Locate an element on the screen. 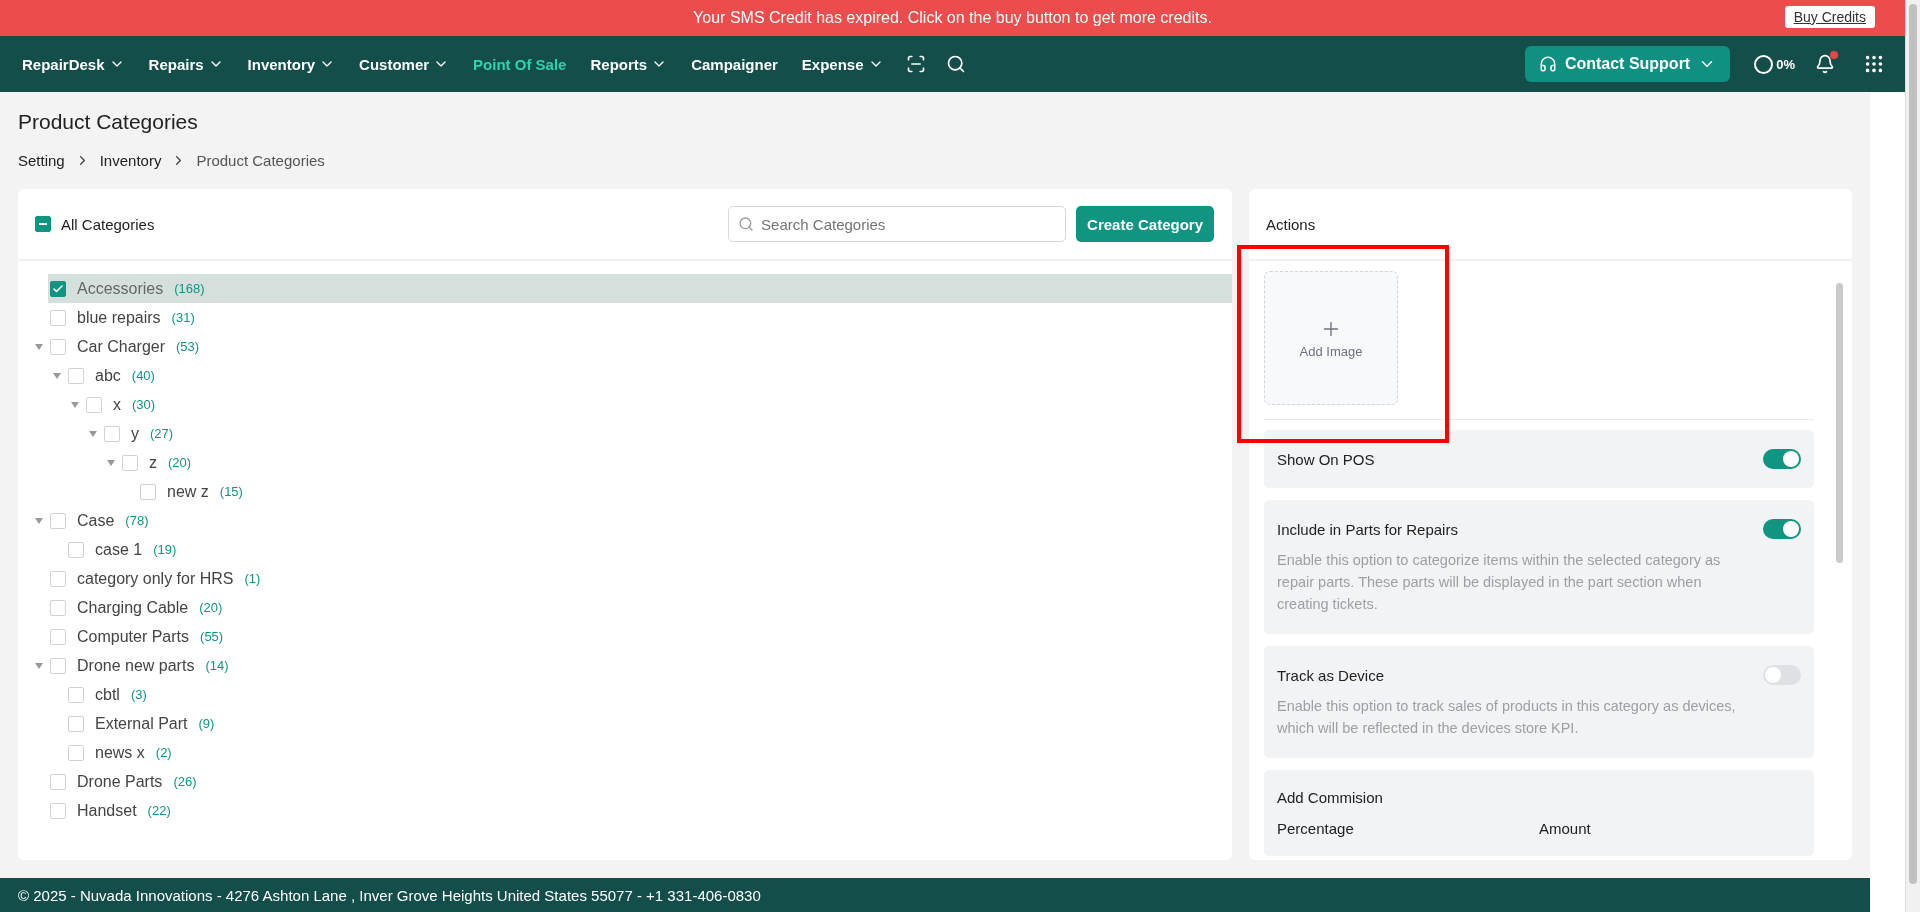 This screenshot has height=912, width=1920. bell-icon is located at coordinates (1825, 64).